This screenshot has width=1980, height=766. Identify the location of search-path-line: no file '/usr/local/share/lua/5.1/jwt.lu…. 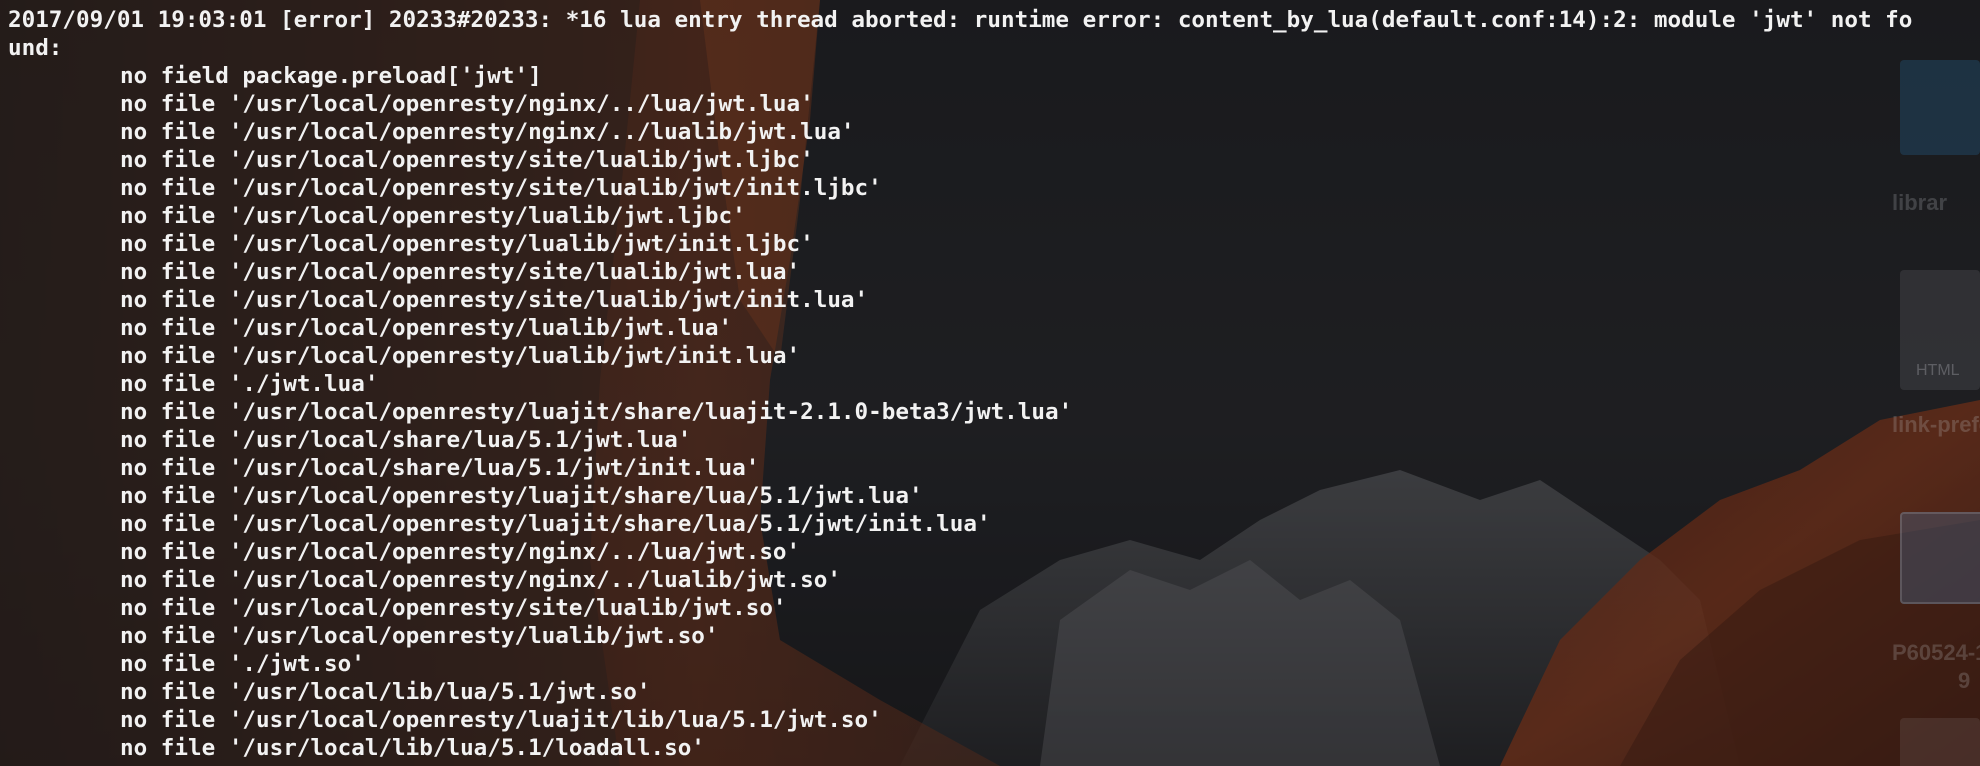
(406, 440).